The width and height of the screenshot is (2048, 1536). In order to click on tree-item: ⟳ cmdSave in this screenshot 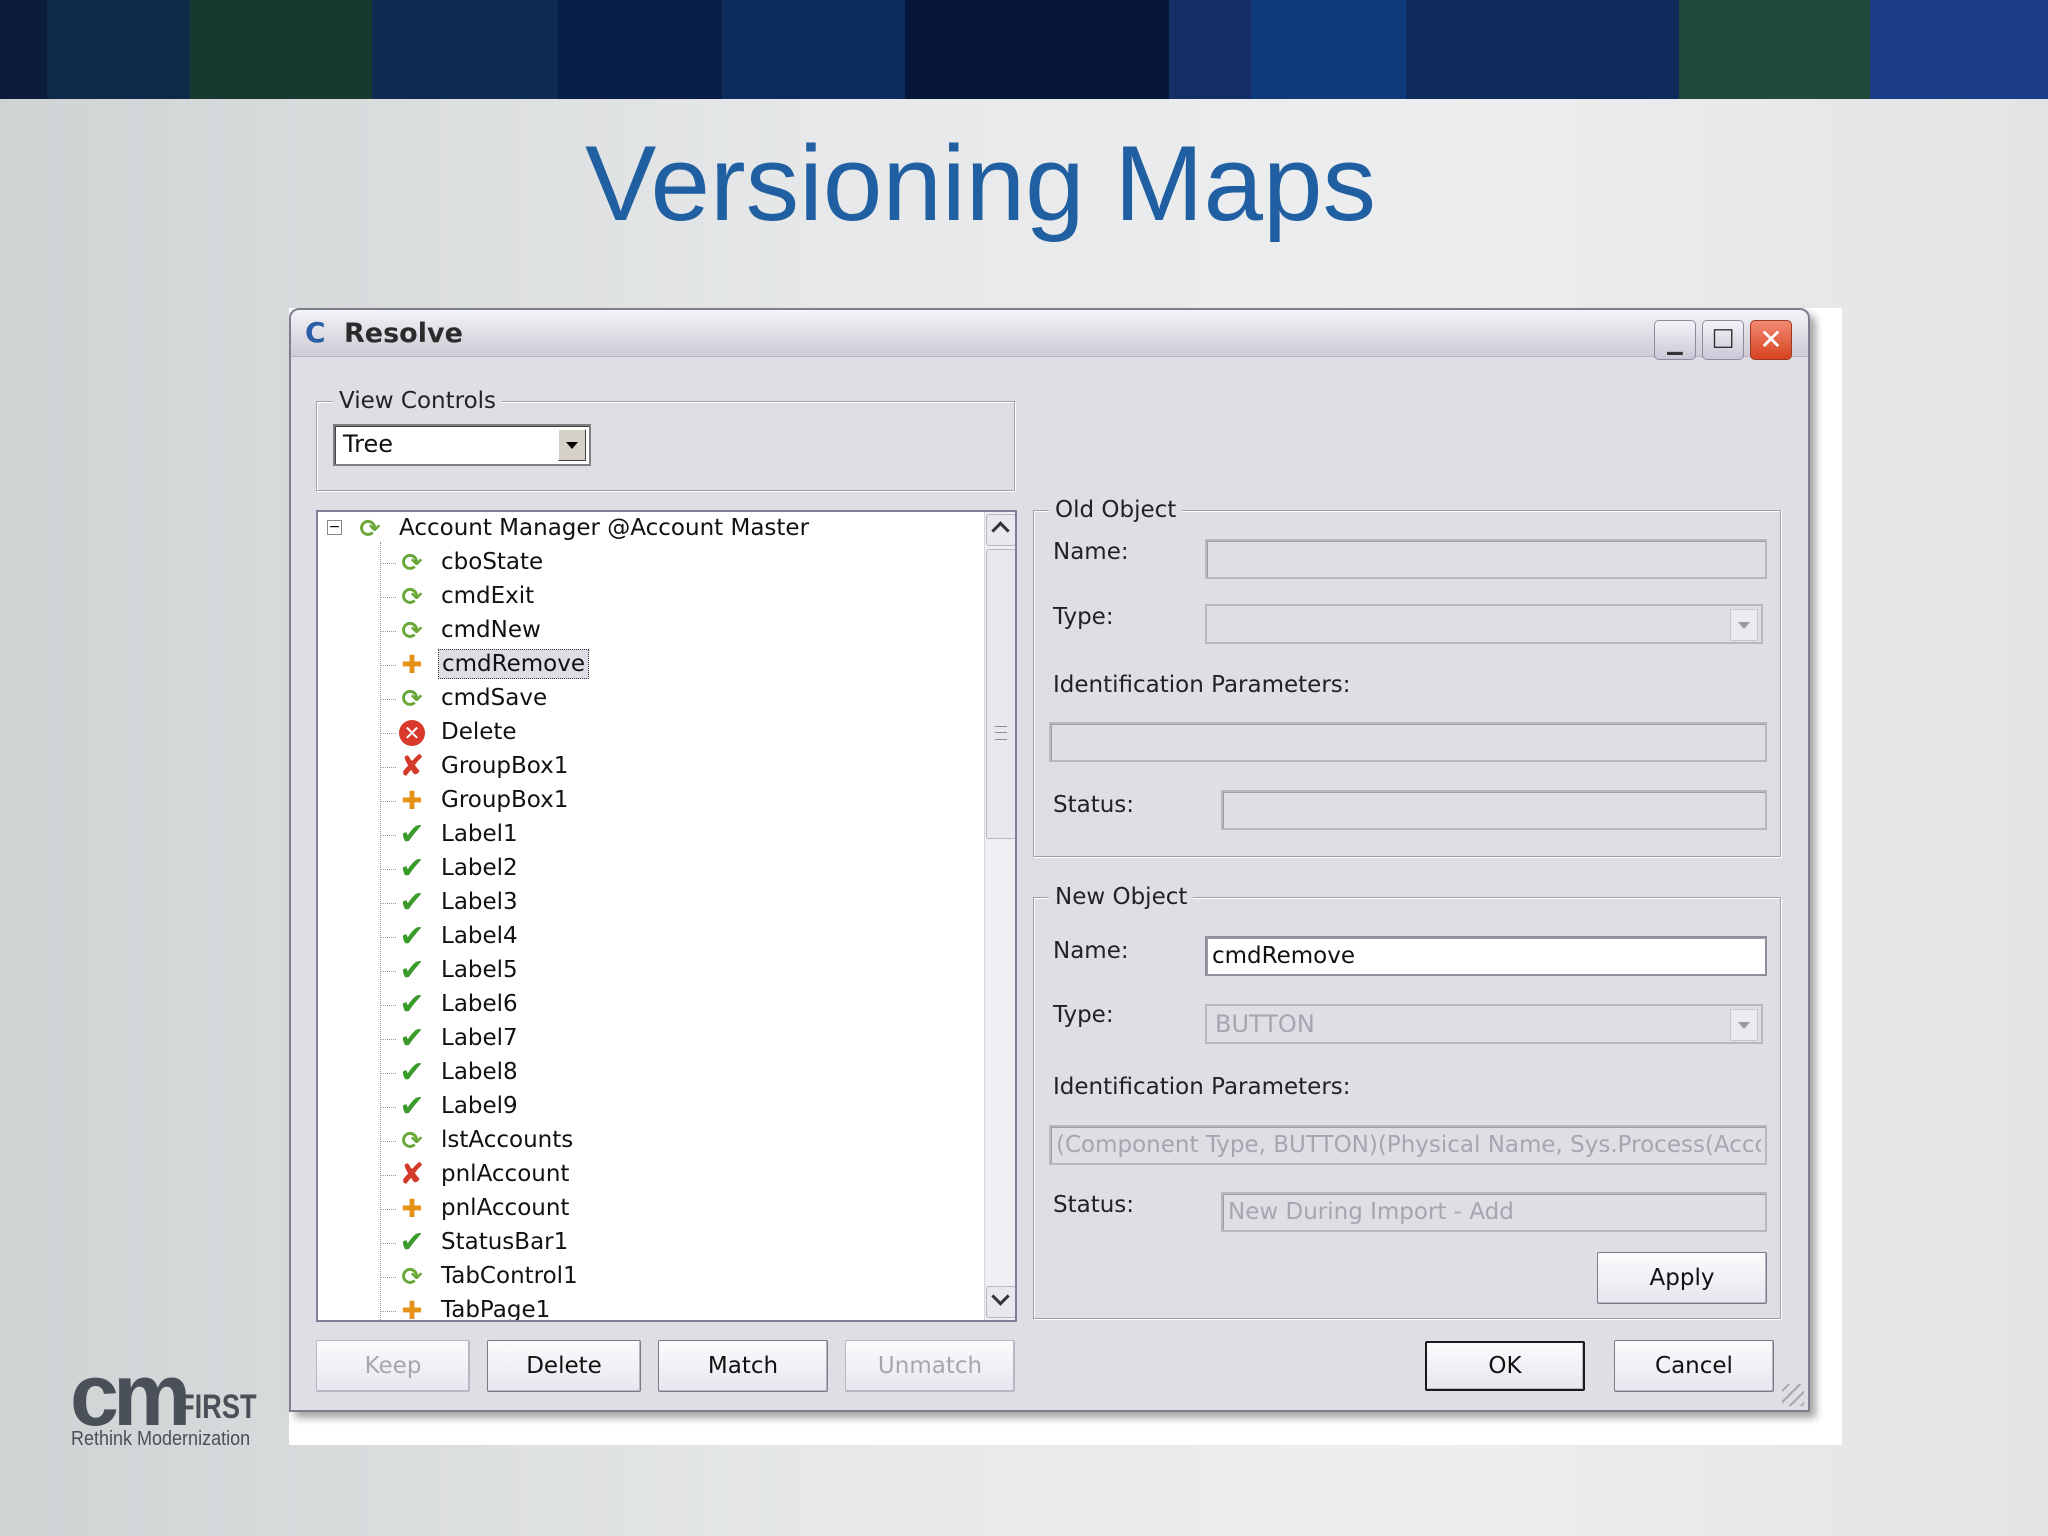, I will do `click(648, 699)`.